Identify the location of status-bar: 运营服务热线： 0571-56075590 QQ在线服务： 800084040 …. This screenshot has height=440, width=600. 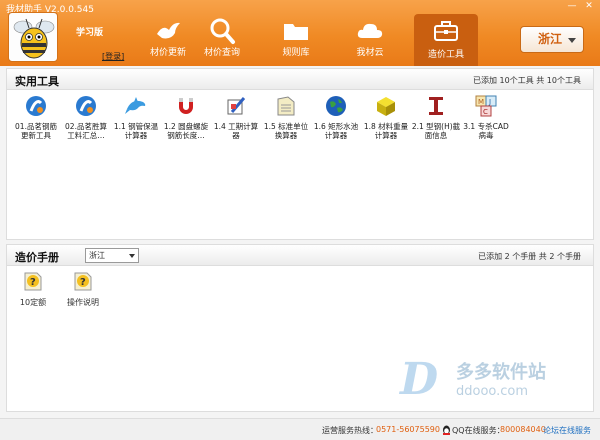
(300, 429).